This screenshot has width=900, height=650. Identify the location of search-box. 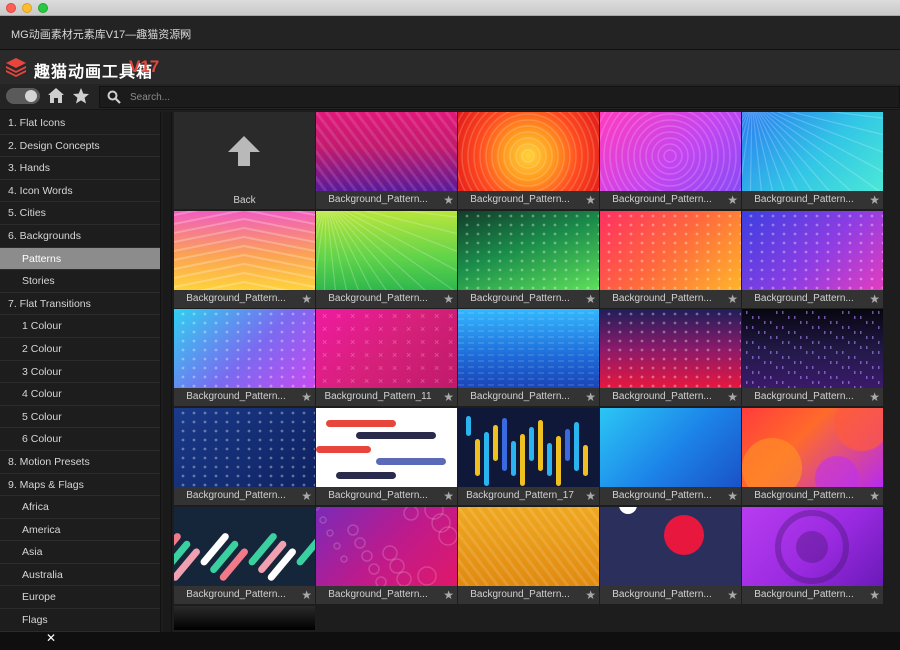
(499, 97).